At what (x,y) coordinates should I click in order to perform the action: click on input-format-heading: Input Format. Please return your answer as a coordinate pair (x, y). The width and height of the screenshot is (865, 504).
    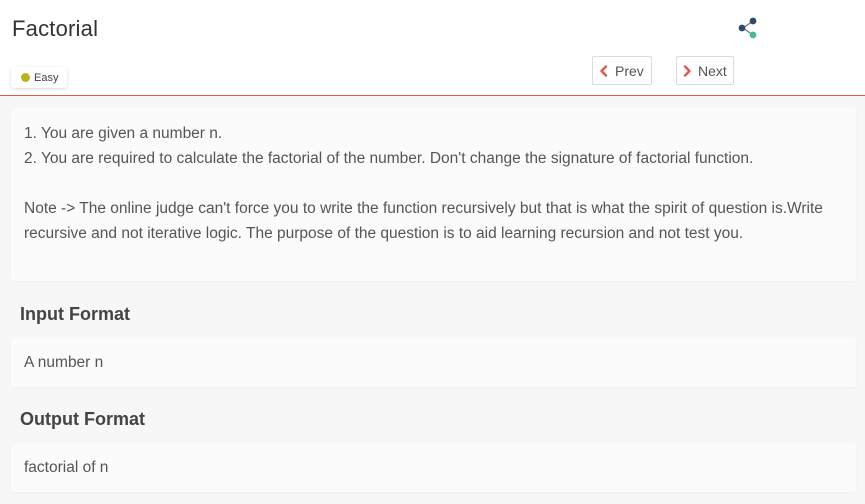
    Looking at the image, I should click on (75, 314).